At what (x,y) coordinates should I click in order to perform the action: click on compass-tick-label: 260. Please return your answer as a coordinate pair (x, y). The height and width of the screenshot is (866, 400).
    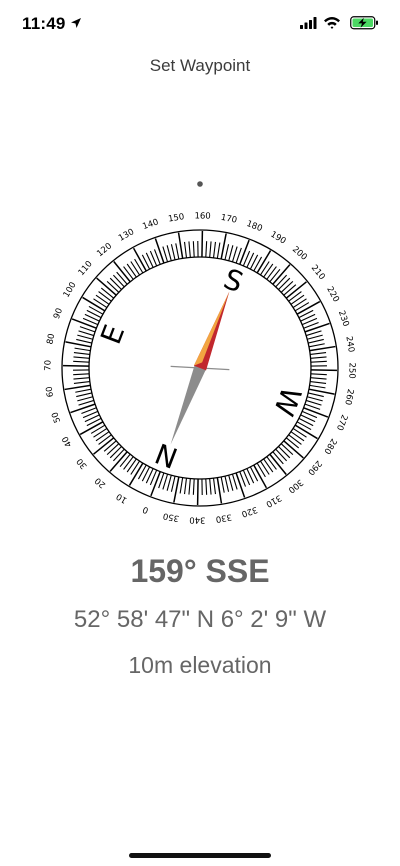
    Looking at the image, I should click on (348, 397).